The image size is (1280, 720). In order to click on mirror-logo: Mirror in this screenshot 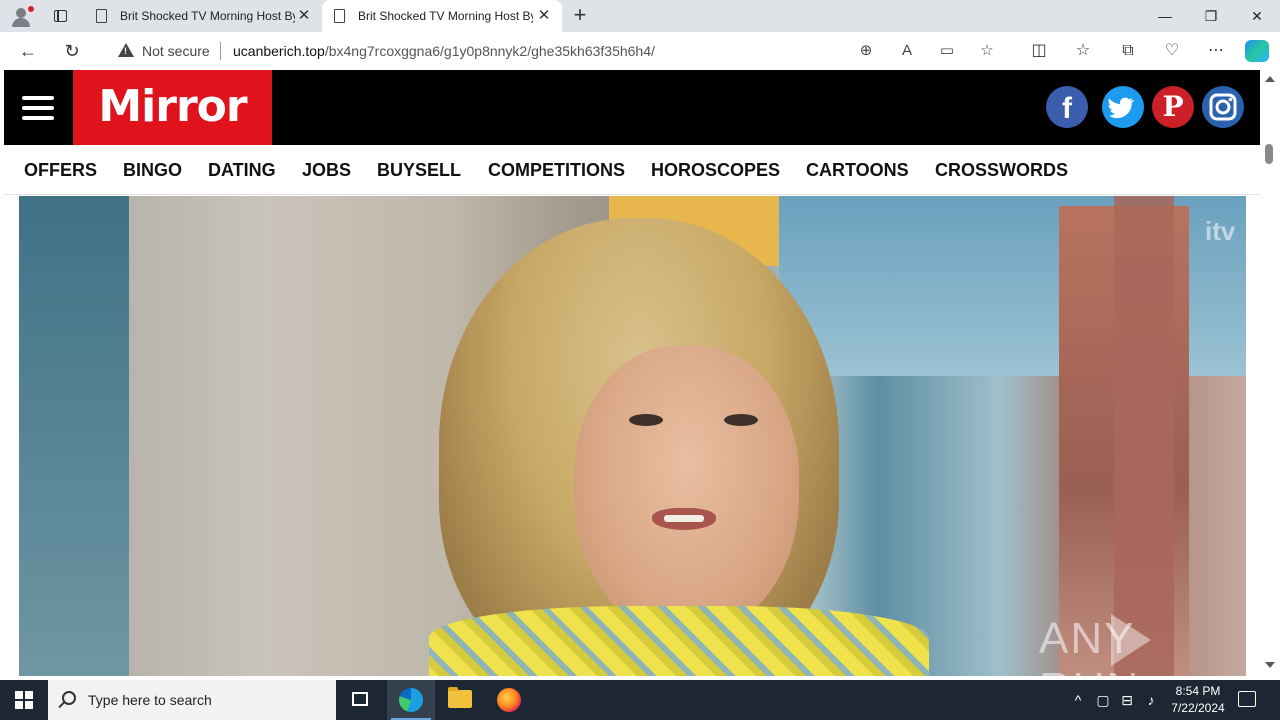, I will do `click(172, 107)`.